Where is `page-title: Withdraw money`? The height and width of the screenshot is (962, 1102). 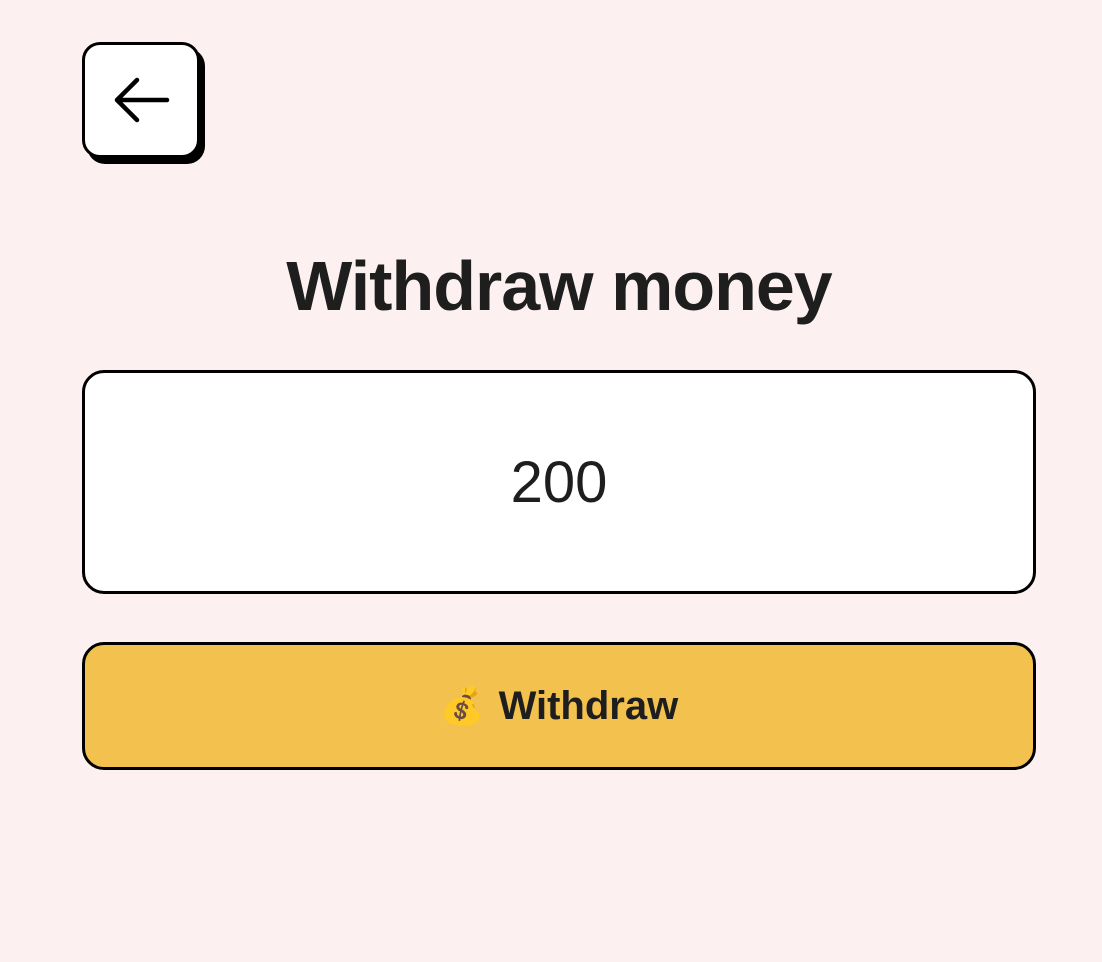 page-title: Withdraw money is located at coordinates (559, 286).